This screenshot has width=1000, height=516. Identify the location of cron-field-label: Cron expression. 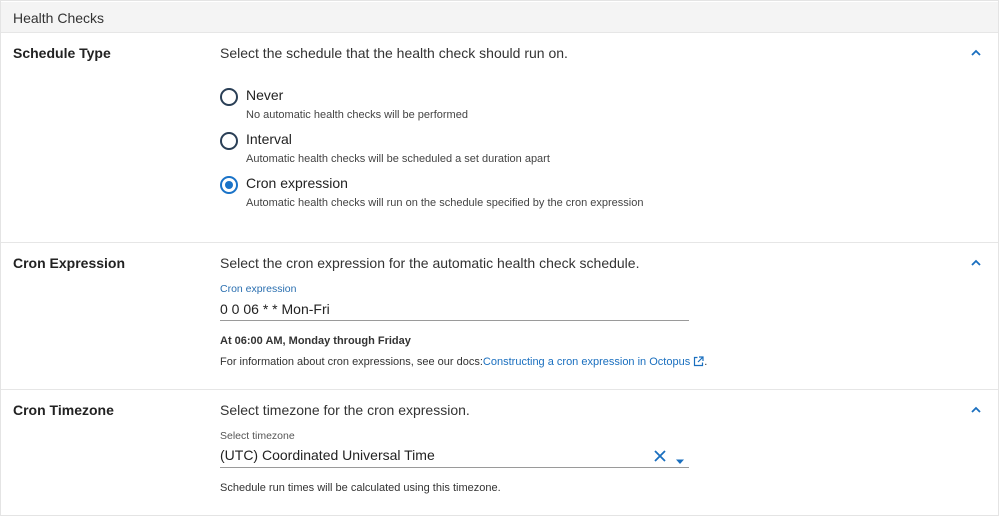
(258, 289).